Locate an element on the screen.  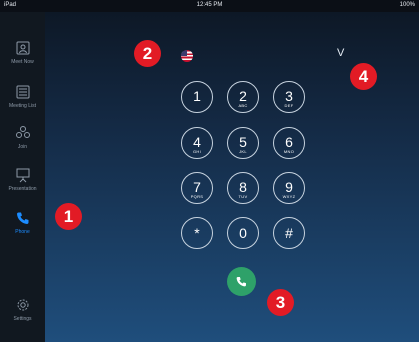
annotation-badge-1: 1 is located at coordinates (68, 216).